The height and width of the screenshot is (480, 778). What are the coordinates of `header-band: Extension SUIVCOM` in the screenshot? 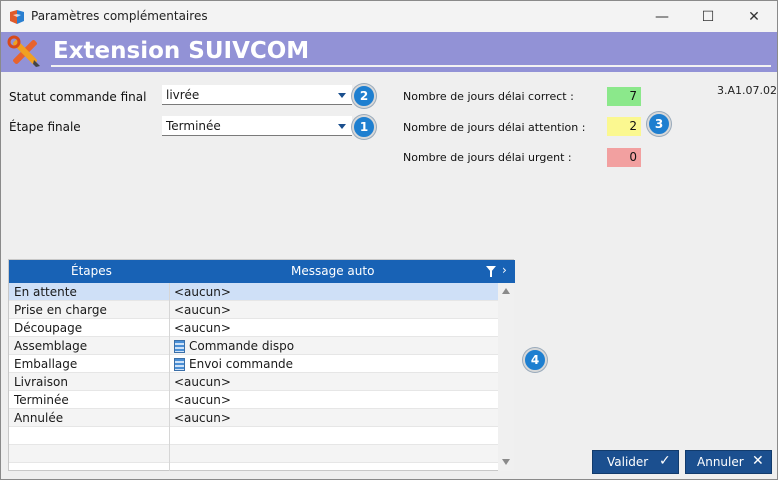 It's located at (389, 52).